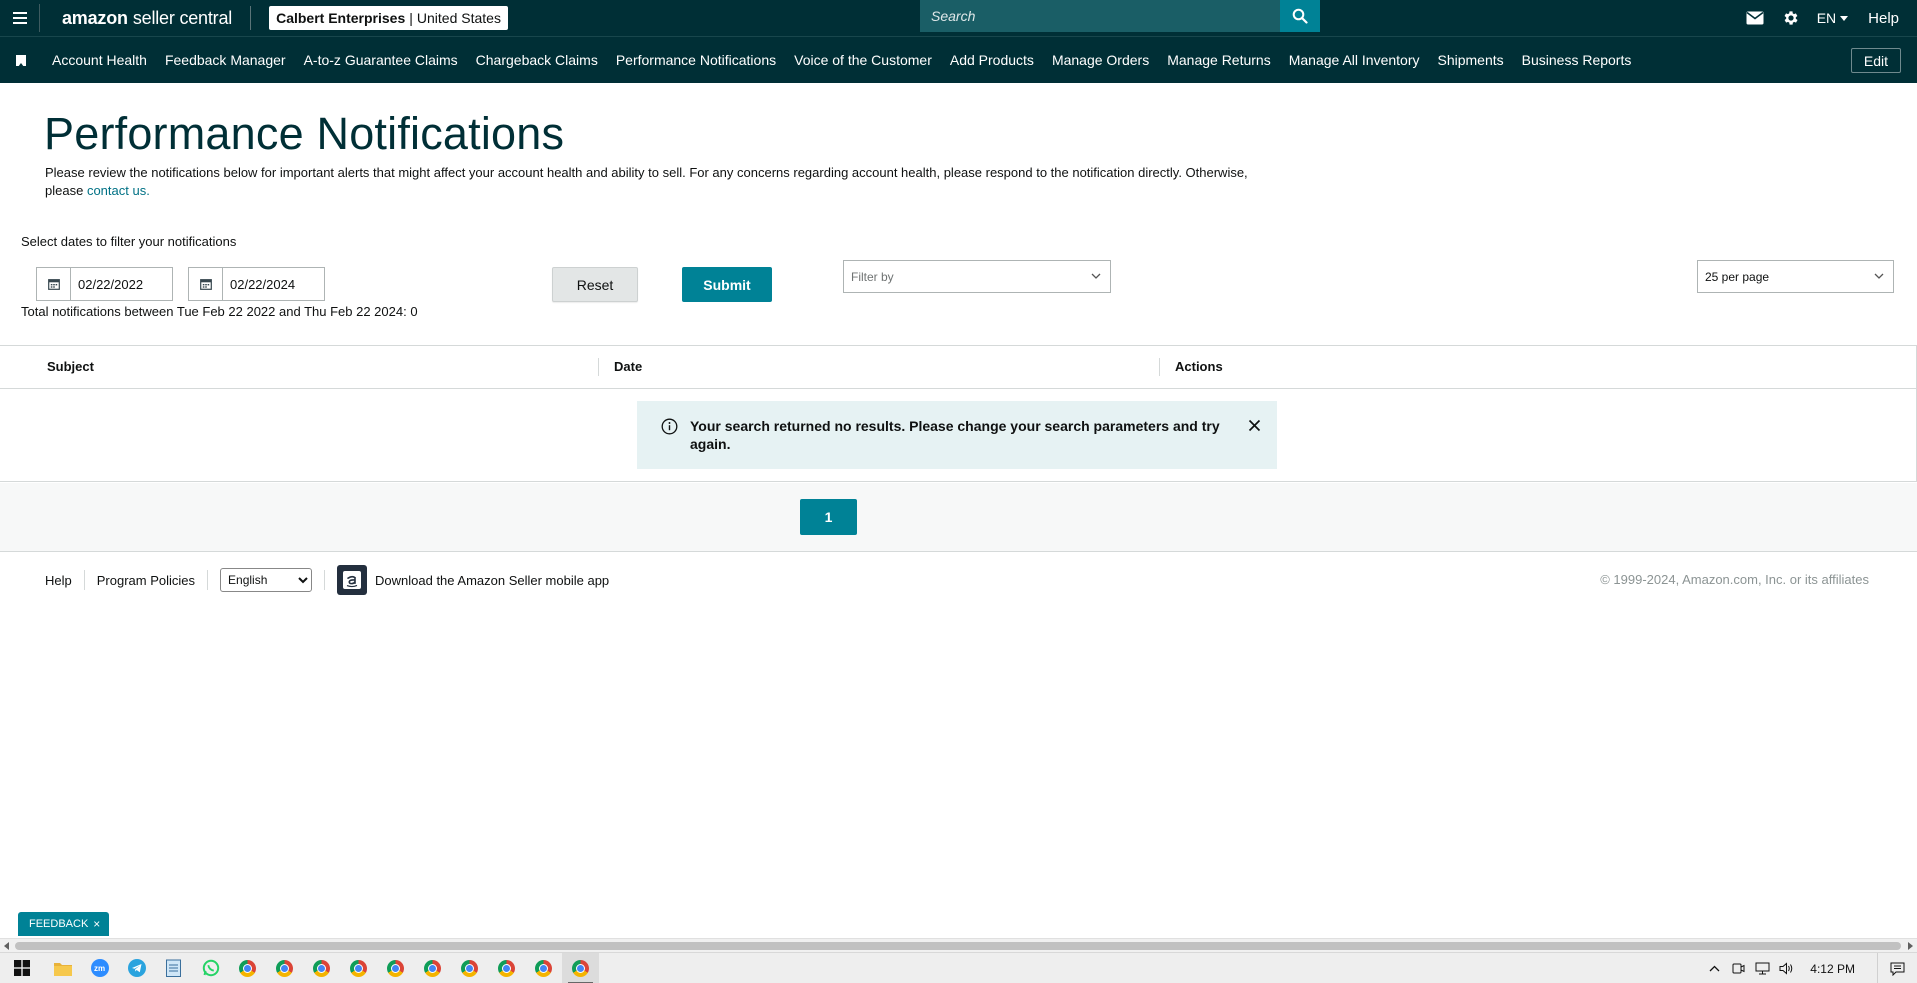  Describe the element at coordinates (977, 276) in the screenshot. I see `filter-by-select: Filter by` at that location.